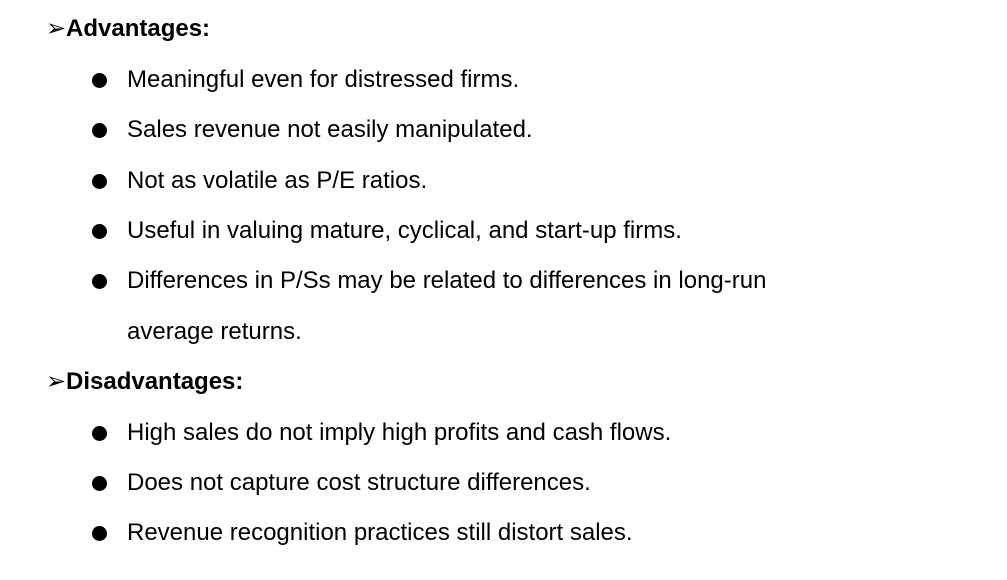 This screenshot has width=1007, height=580. Describe the element at coordinates (138, 28) in the screenshot. I see `advantages-heading-text: Advantages:` at that location.